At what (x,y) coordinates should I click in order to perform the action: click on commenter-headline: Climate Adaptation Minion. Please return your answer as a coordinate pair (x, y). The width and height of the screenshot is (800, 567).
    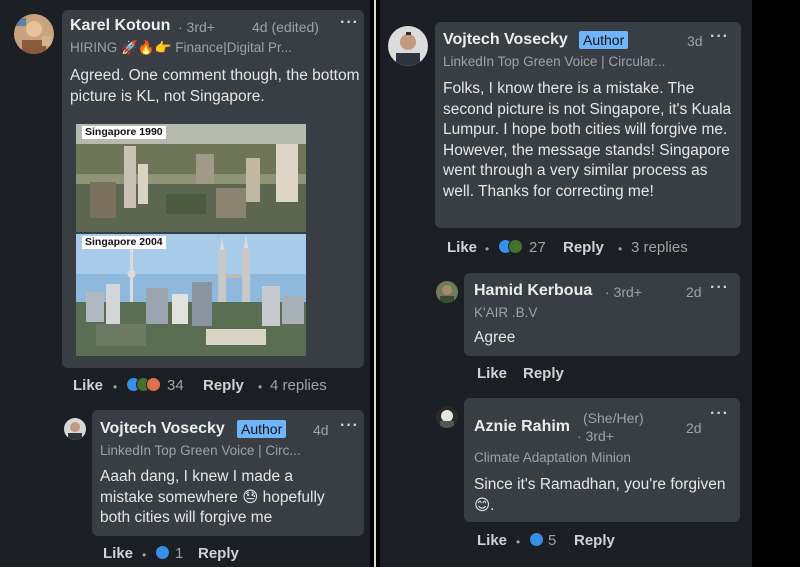
    Looking at the image, I should click on (552, 457).